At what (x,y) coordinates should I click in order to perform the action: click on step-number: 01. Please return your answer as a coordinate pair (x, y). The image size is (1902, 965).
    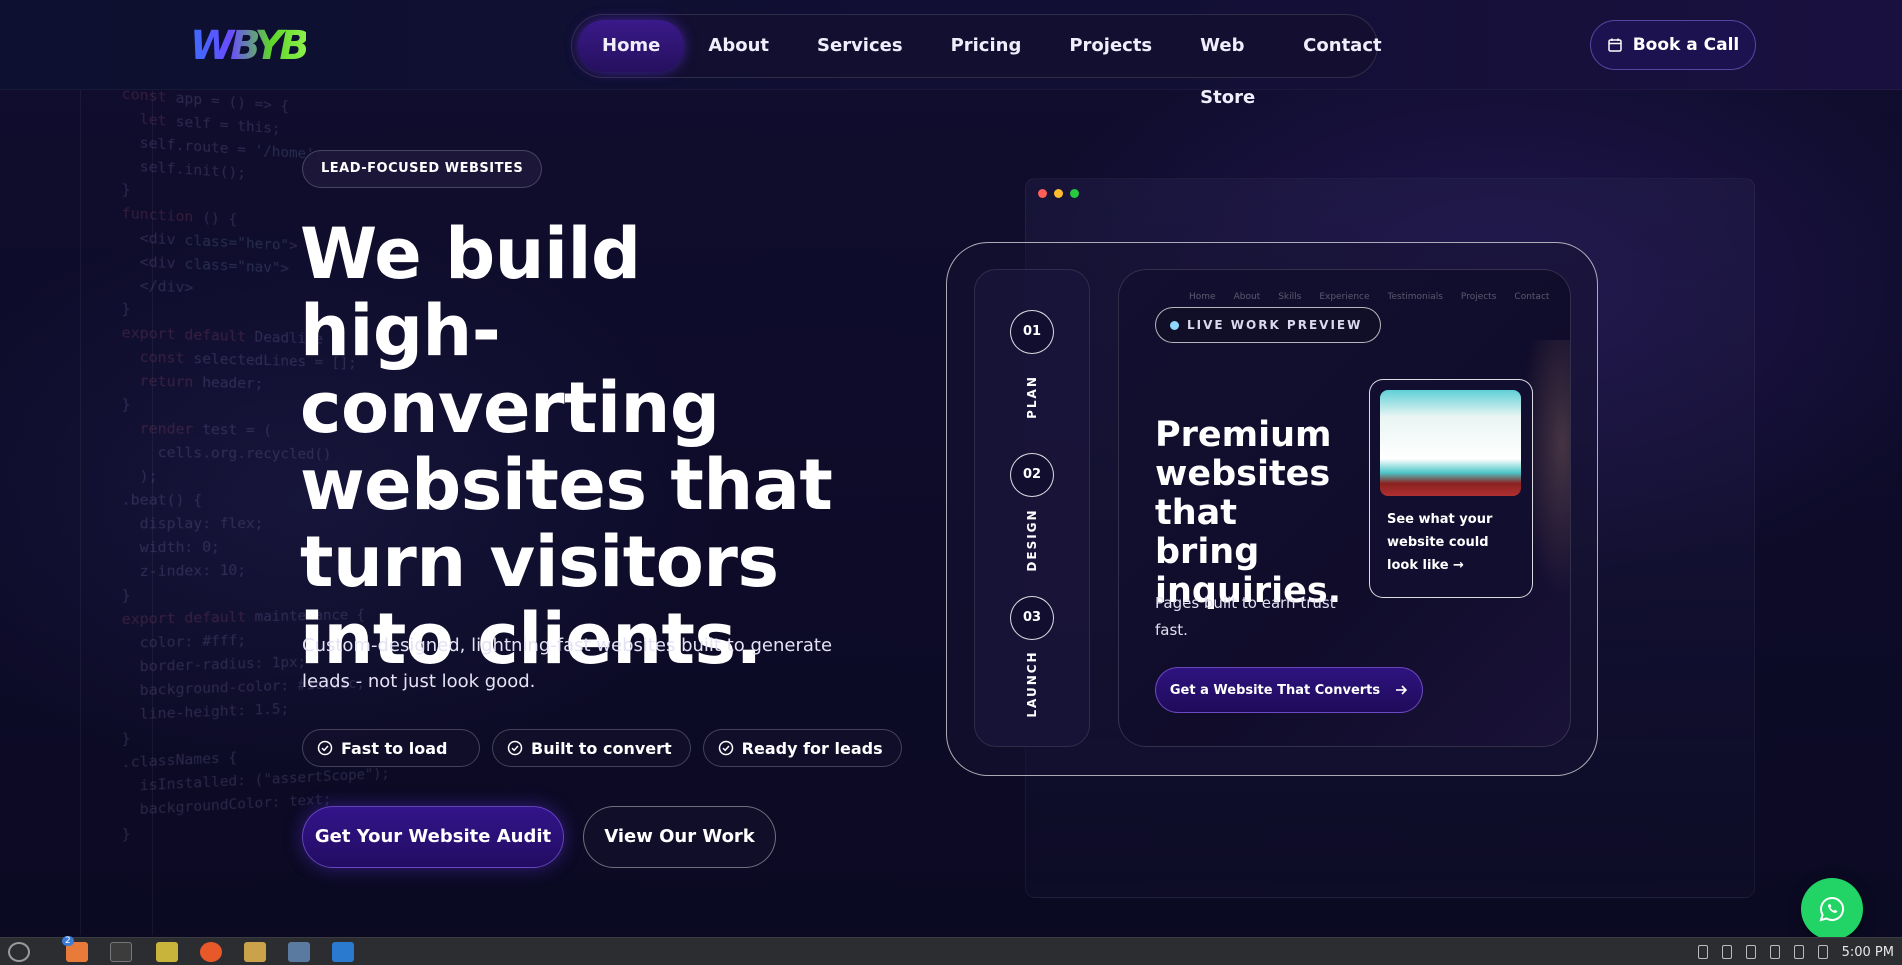
    Looking at the image, I should click on (1032, 332).